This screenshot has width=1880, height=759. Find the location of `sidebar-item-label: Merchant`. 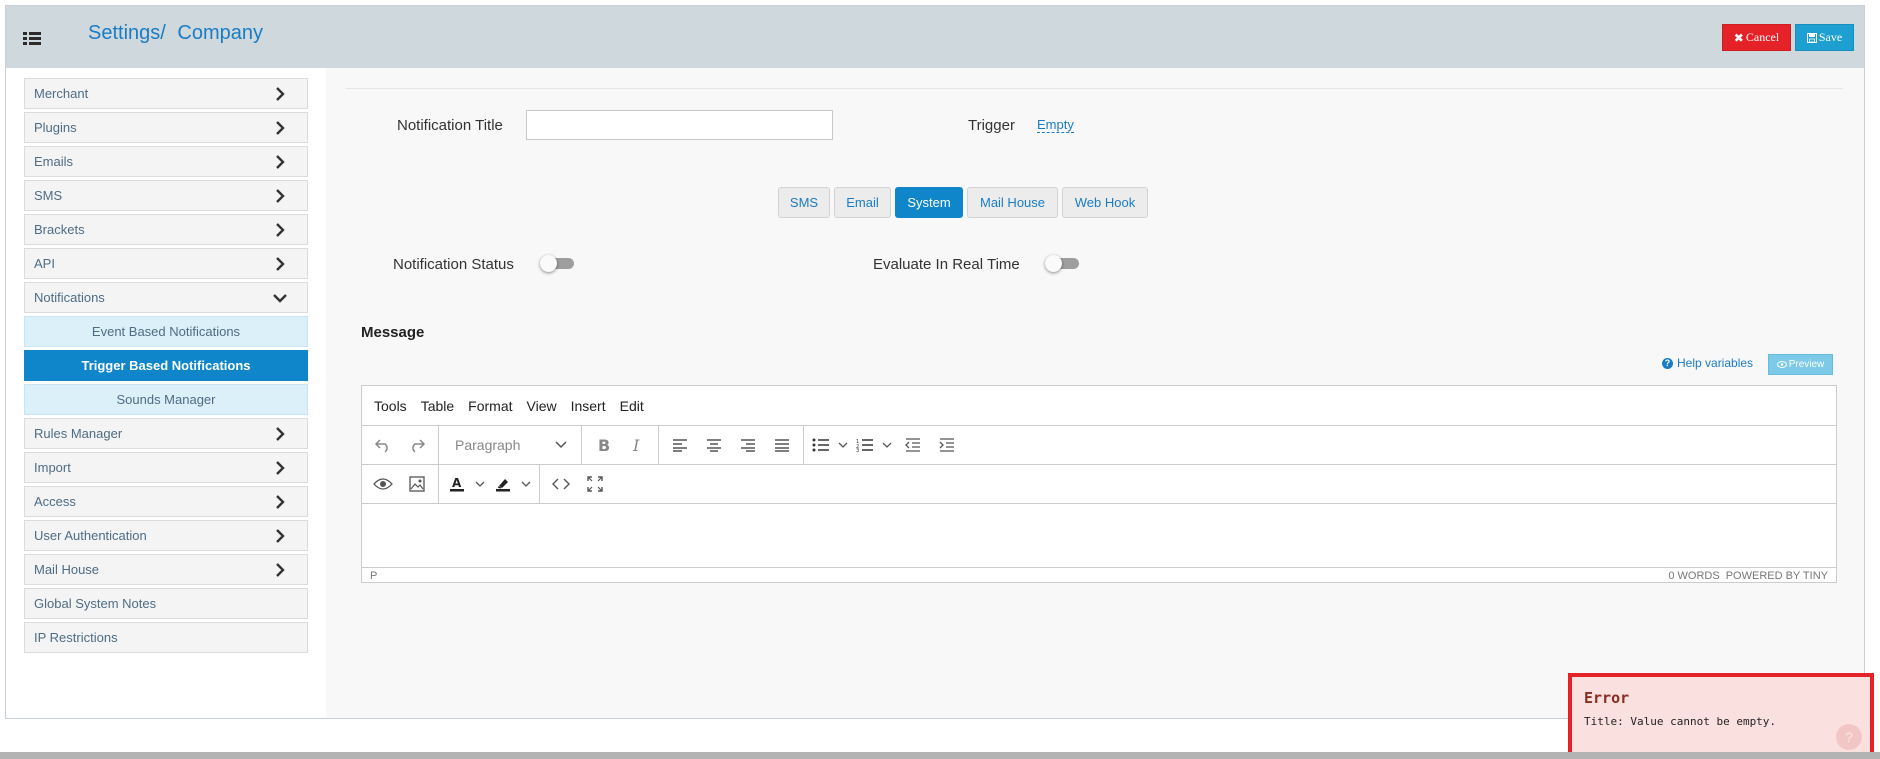

sidebar-item-label: Merchant is located at coordinates (61, 93).